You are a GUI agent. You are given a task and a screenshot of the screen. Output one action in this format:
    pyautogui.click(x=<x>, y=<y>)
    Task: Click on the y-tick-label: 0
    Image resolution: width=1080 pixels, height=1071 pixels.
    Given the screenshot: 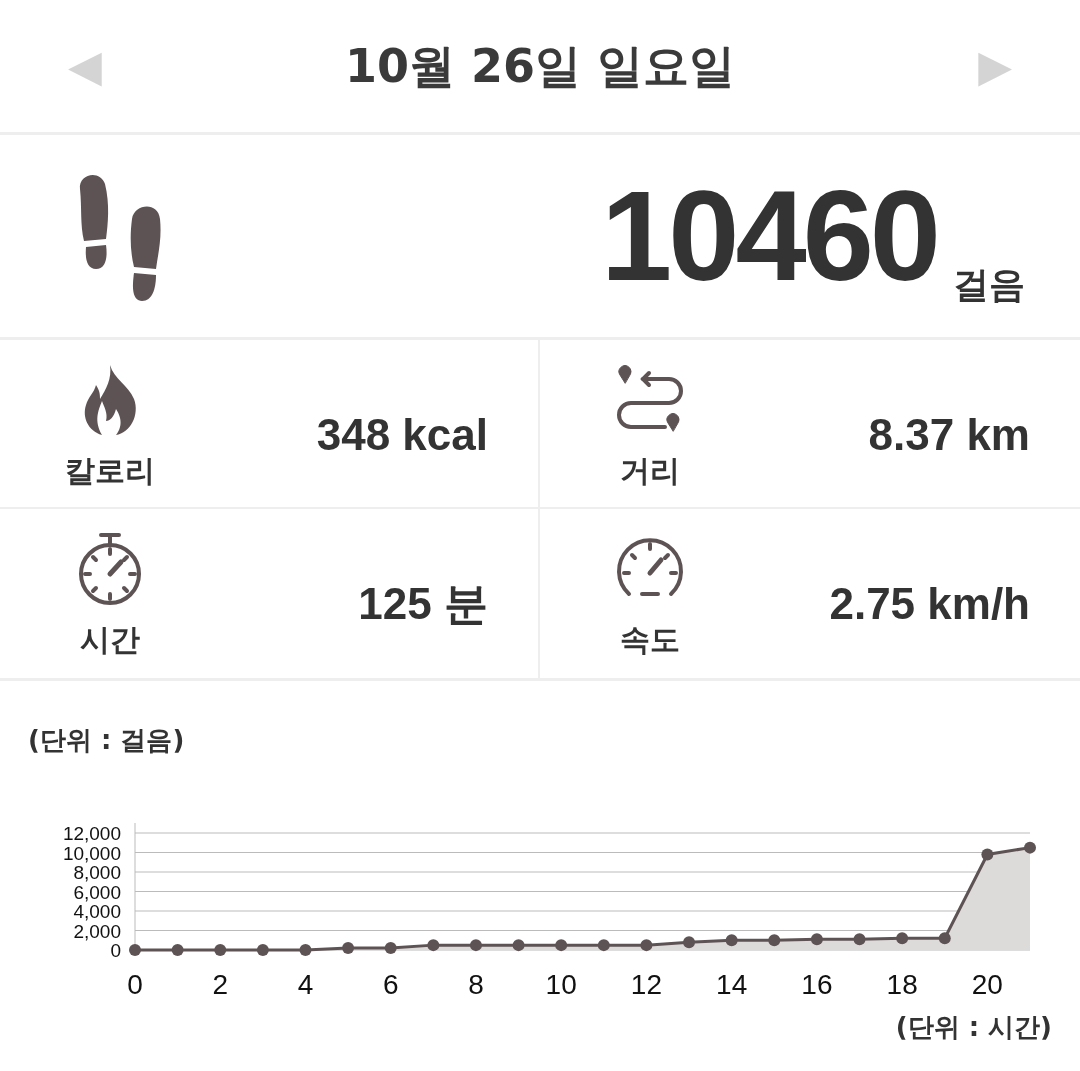 What is the action you would take?
    pyautogui.click(x=115, y=950)
    